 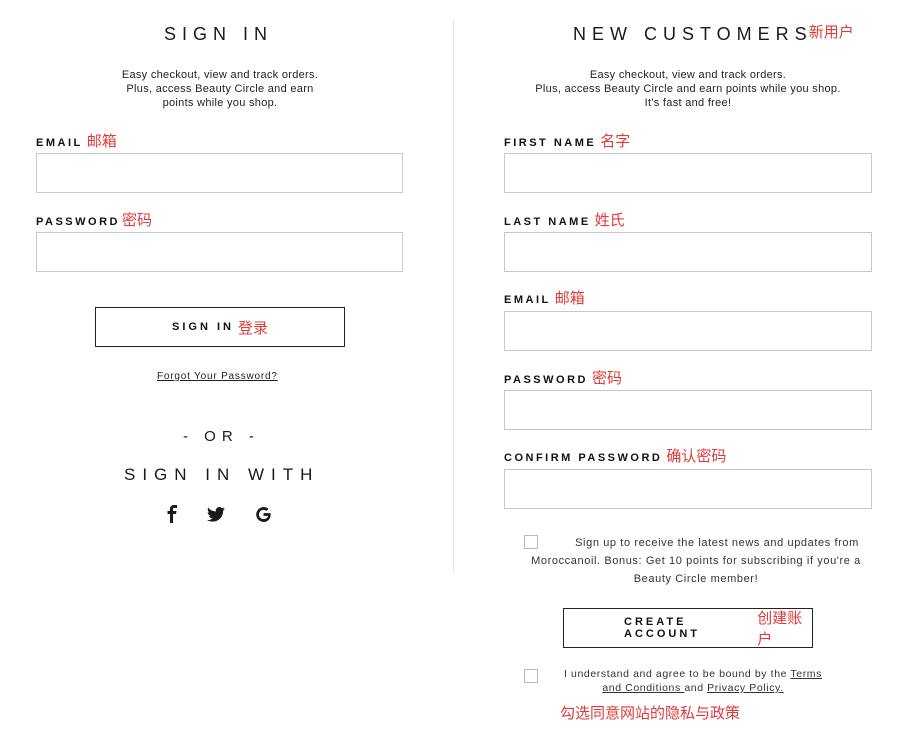 I want to click on conditions-link: and Conditions, so click(x=643, y=688).